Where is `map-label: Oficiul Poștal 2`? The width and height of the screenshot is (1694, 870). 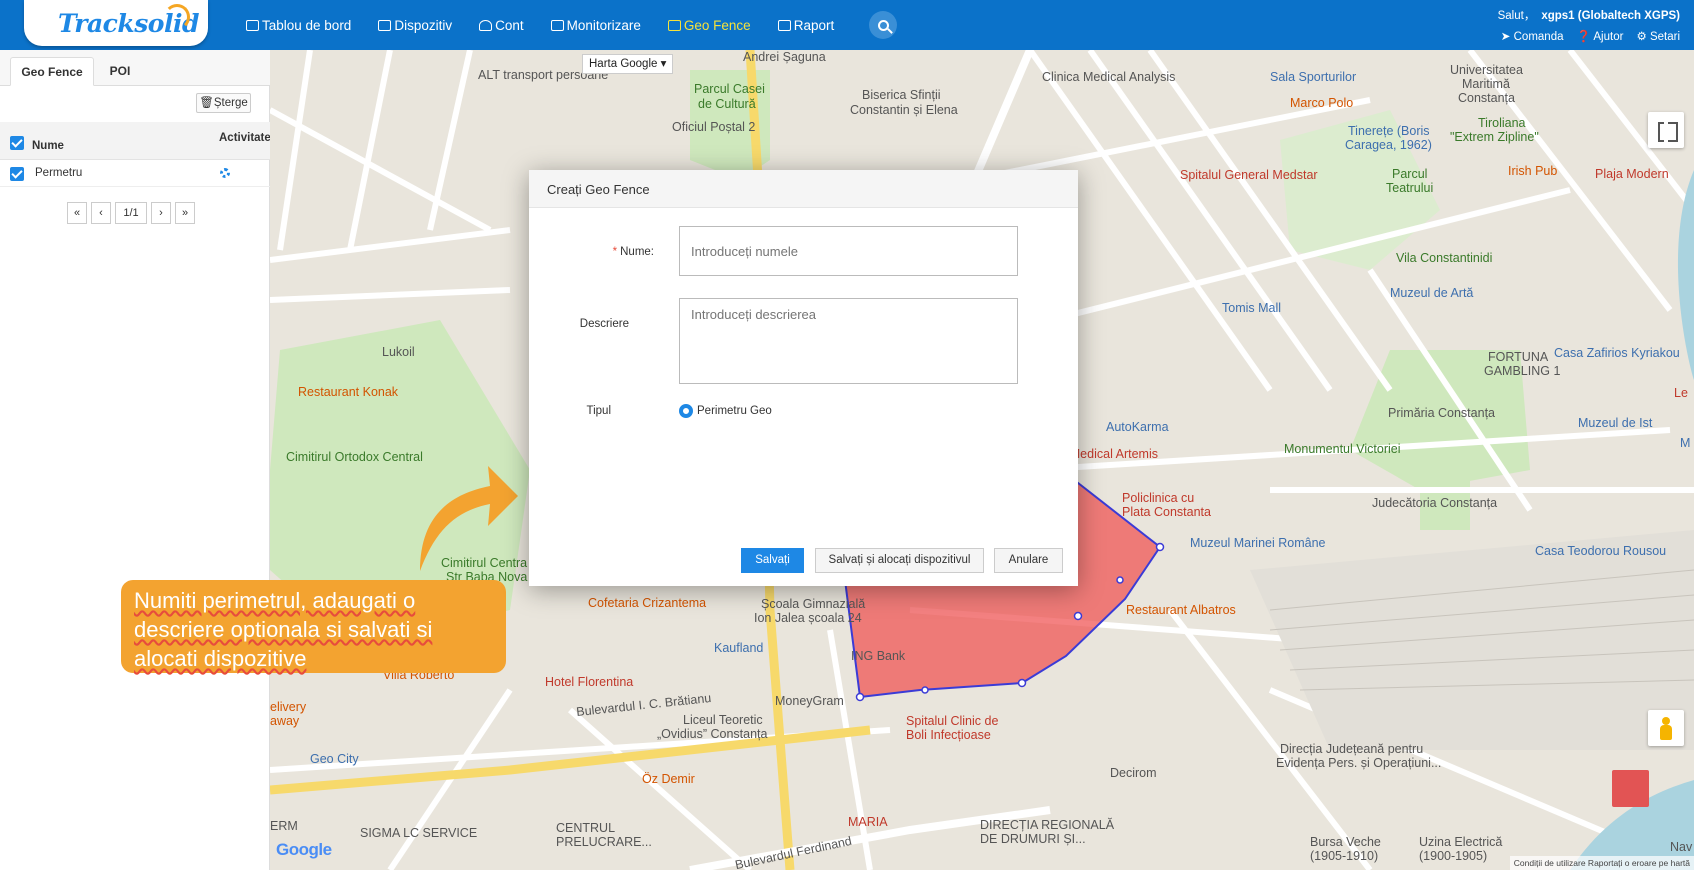
map-label: Oficiul Poștal 2 is located at coordinates (714, 127).